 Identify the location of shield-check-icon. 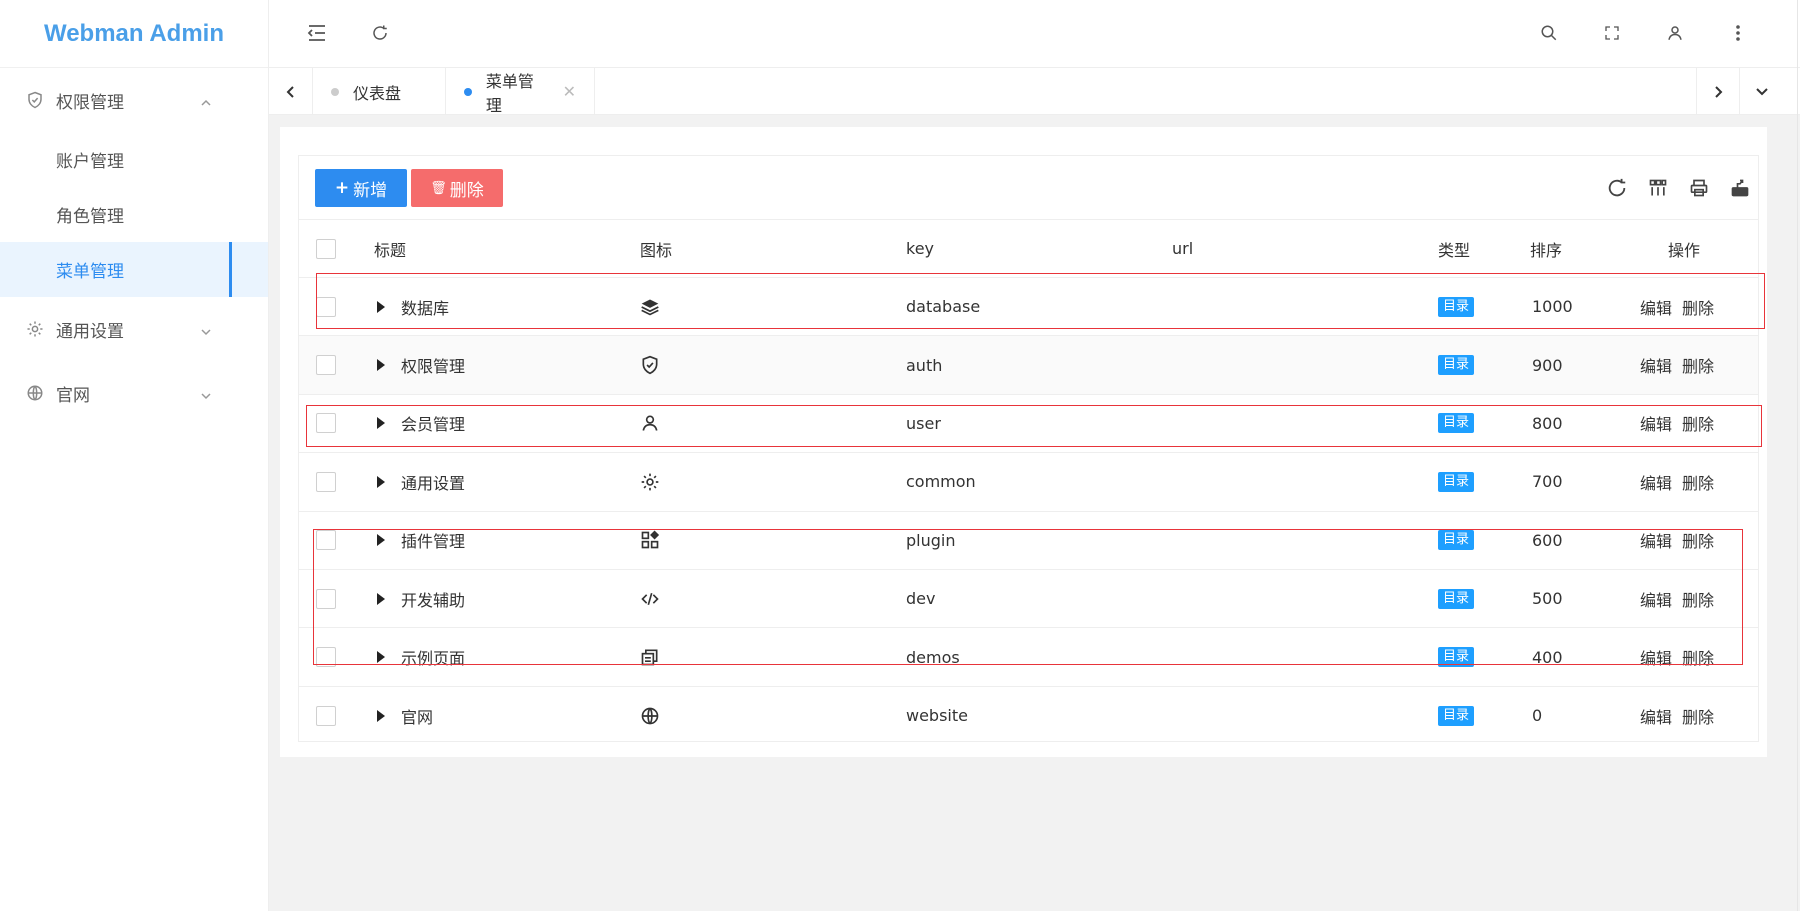
(650, 364).